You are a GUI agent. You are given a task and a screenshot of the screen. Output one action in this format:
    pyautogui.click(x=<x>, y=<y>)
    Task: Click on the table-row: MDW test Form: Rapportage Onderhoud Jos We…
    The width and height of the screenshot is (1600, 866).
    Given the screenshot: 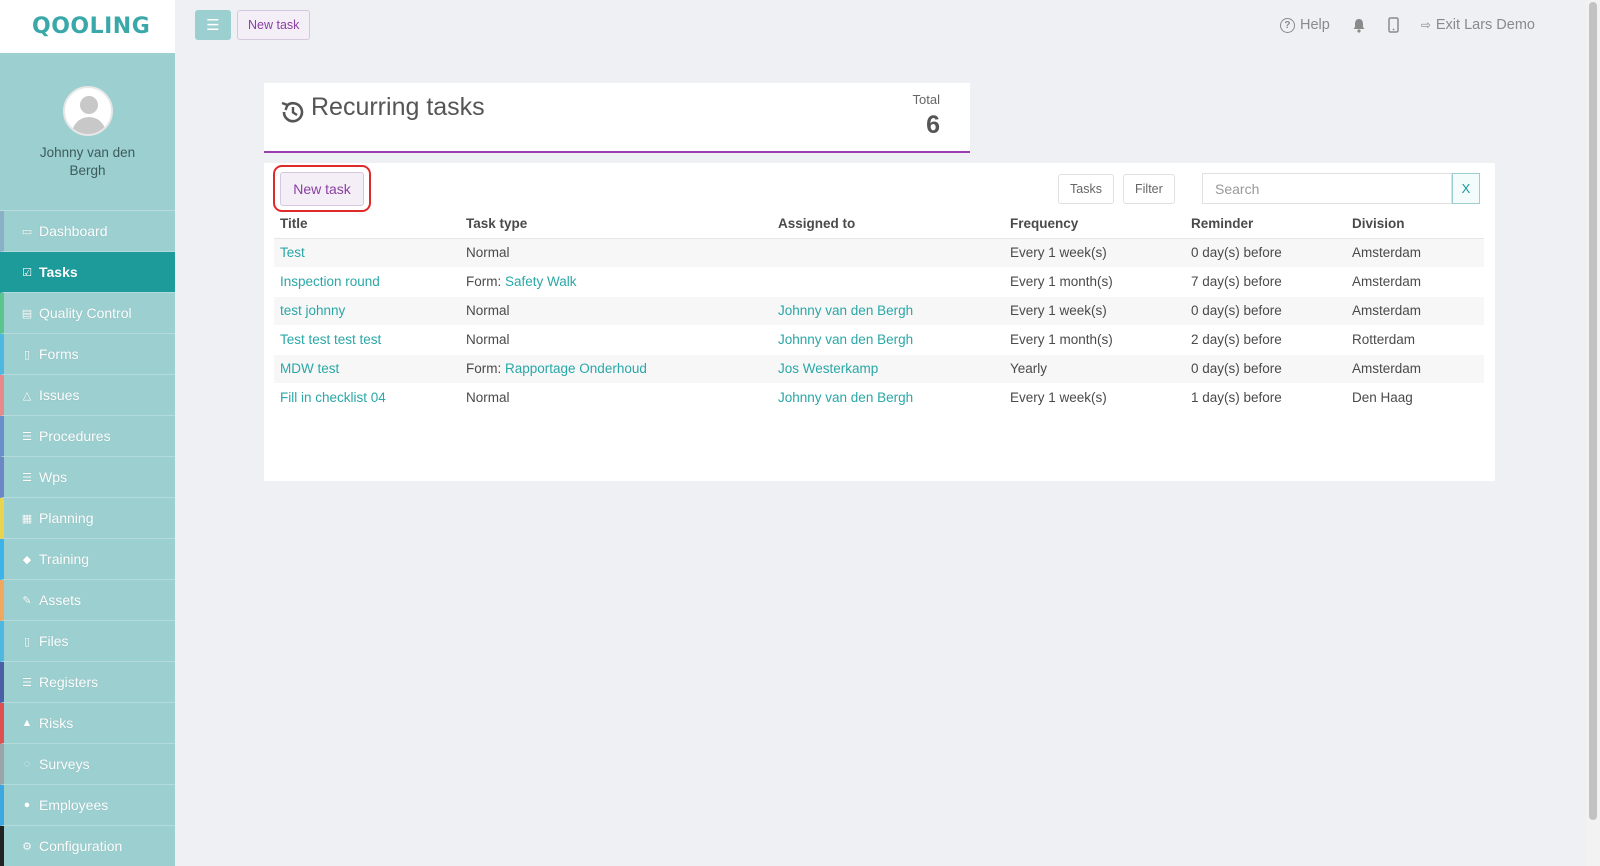 What is the action you would take?
    pyautogui.click(x=879, y=369)
    